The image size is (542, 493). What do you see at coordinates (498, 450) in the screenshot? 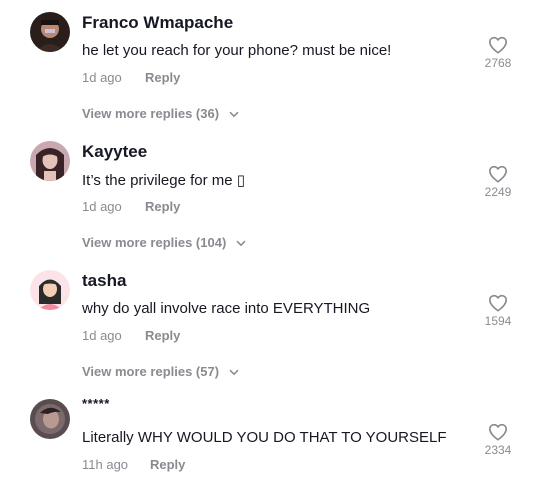
I see `like-count: 2334` at bounding box center [498, 450].